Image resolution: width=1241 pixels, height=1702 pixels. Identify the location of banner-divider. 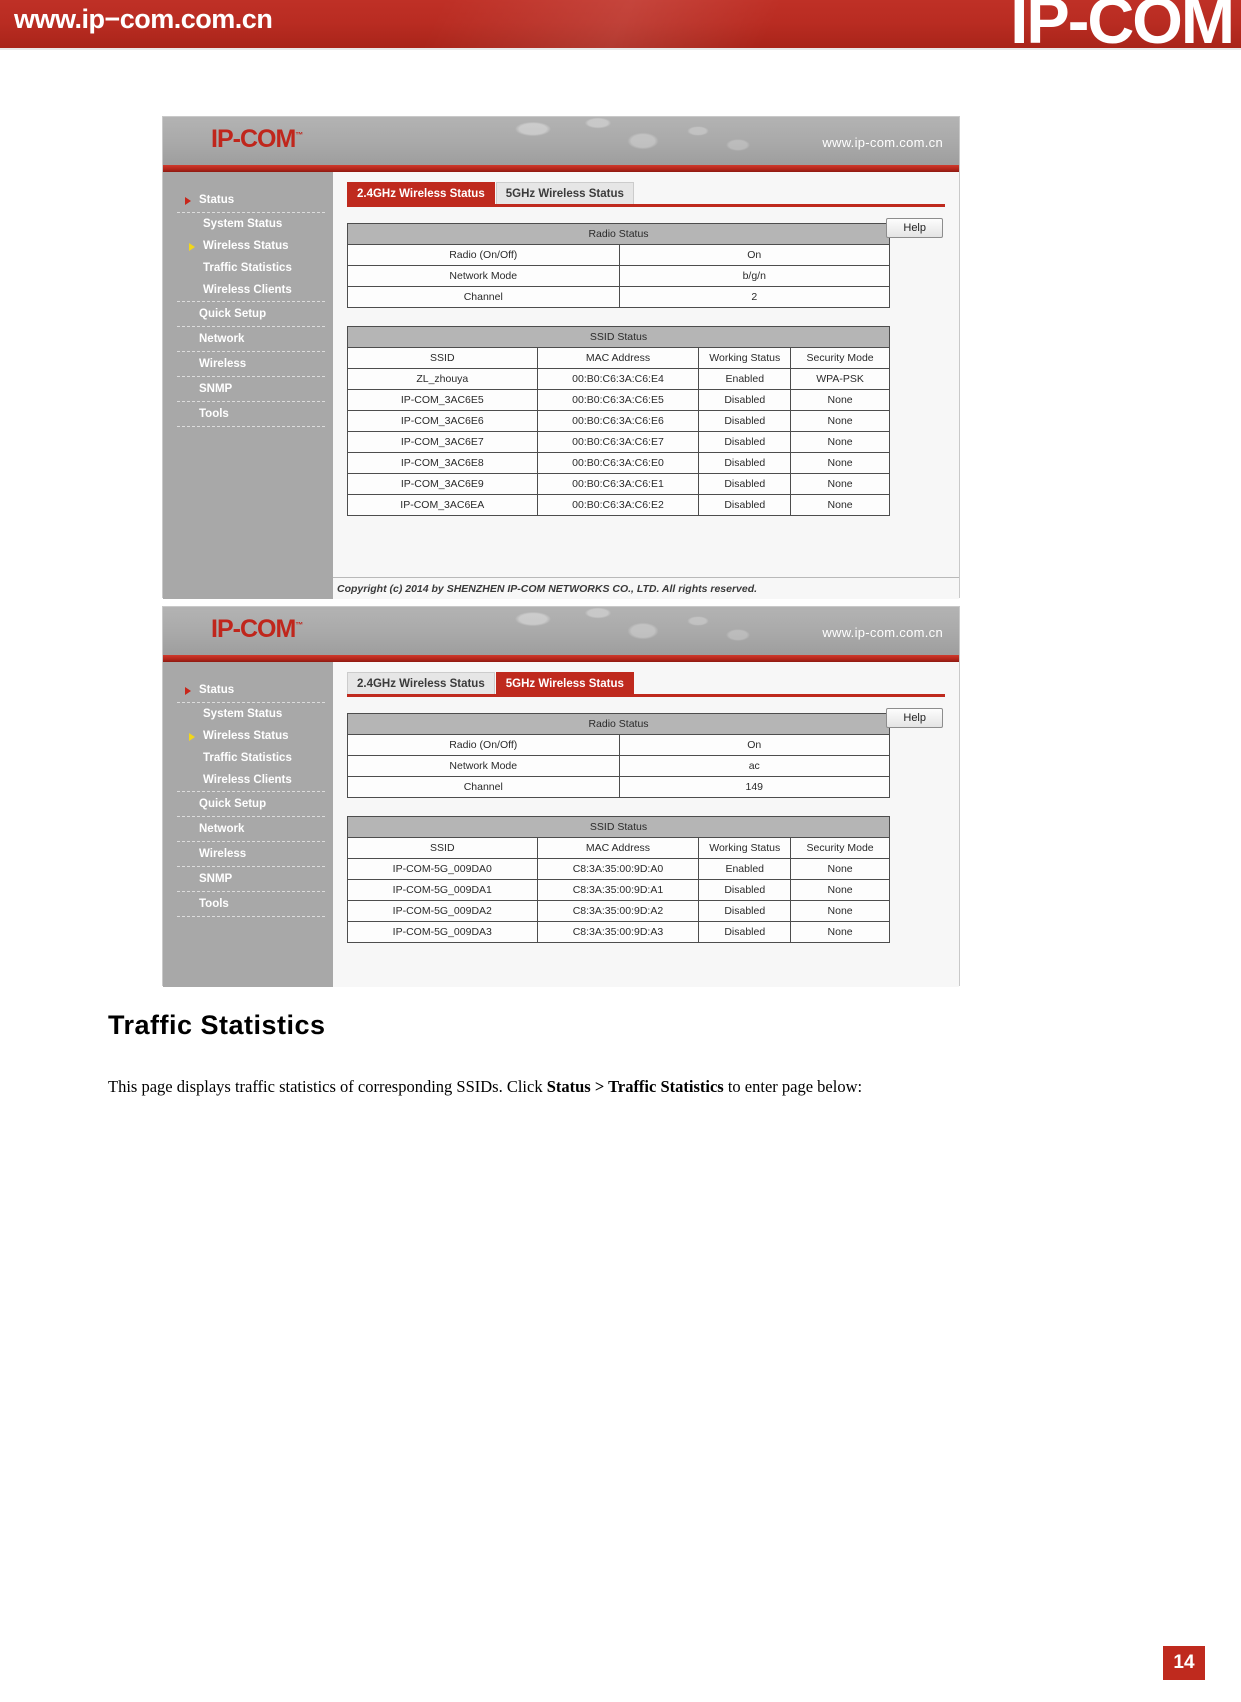
(620, 49).